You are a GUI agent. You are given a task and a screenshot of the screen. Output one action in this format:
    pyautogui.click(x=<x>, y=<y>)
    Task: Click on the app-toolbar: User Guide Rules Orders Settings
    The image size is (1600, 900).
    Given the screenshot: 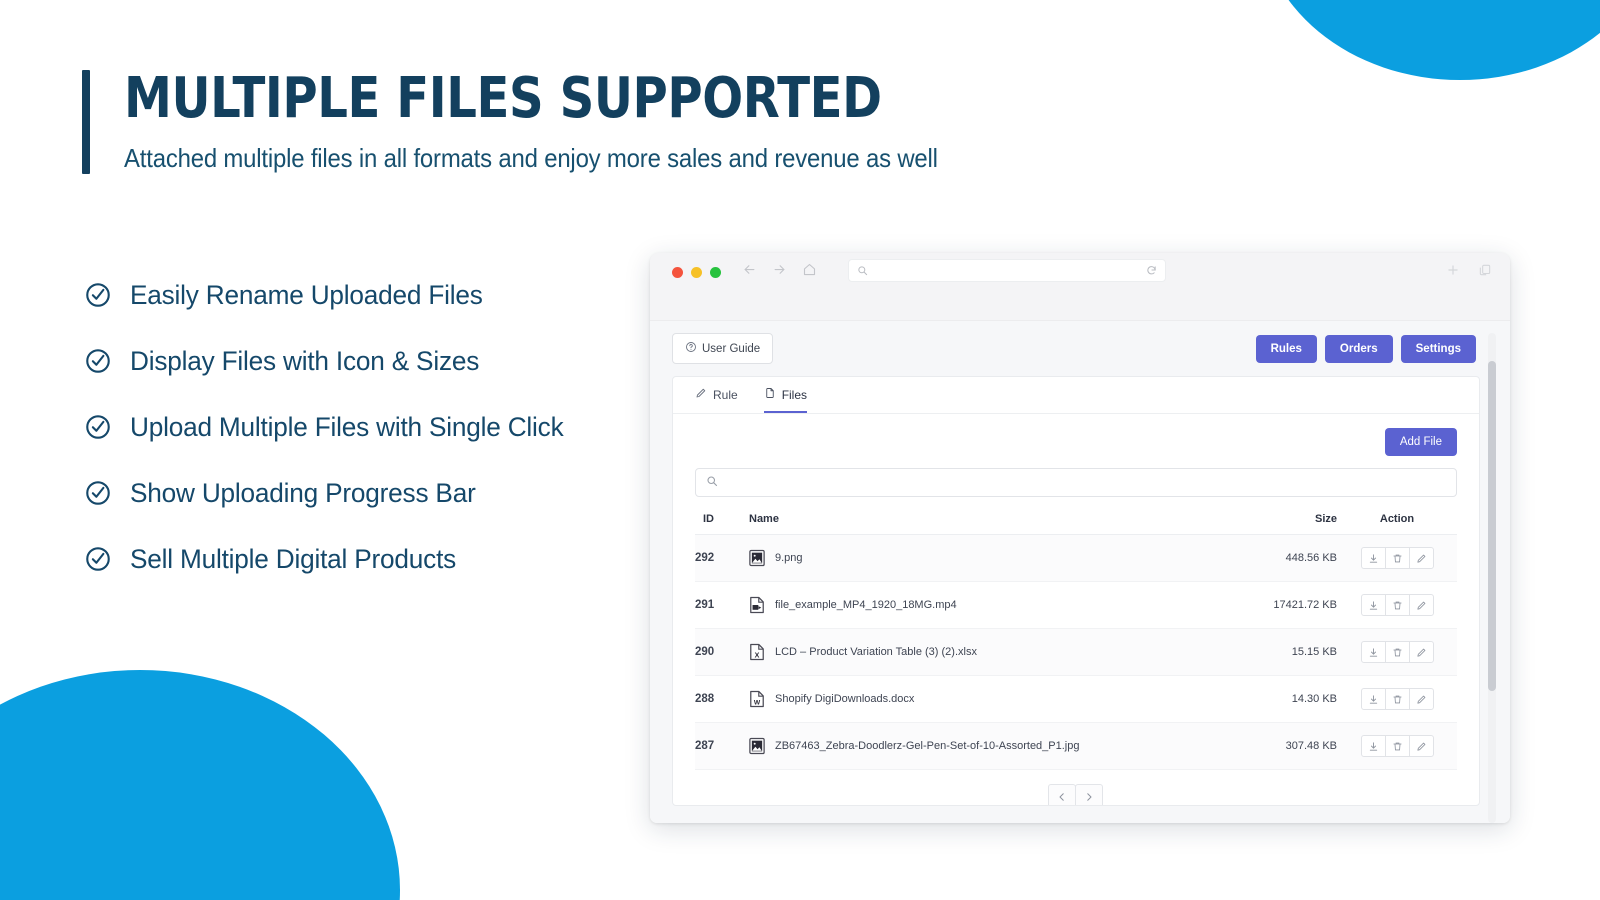 What is the action you would take?
    pyautogui.click(x=1076, y=348)
    